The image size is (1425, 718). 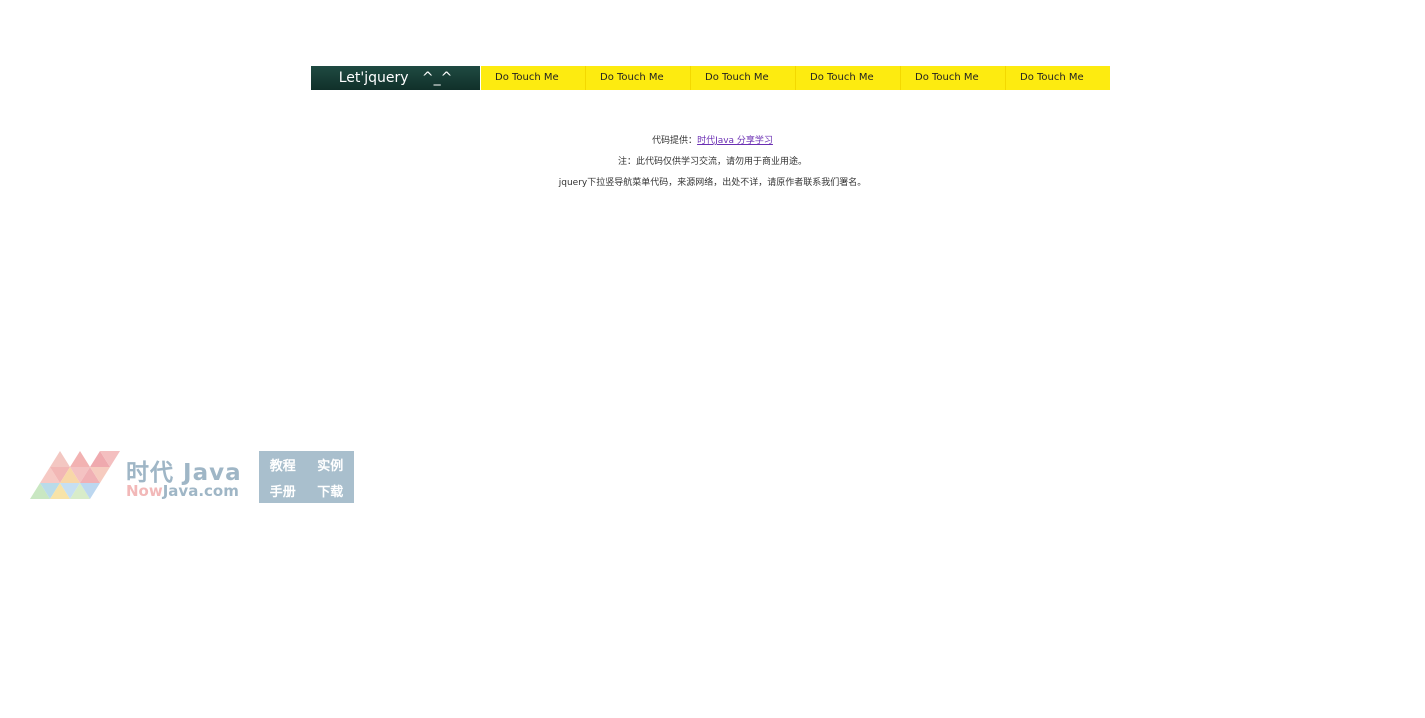 What do you see at coordinates (952, 78) in the screenshot?
I see `nav-item-5: Do Touch Me` at bounding box center [952, 78].